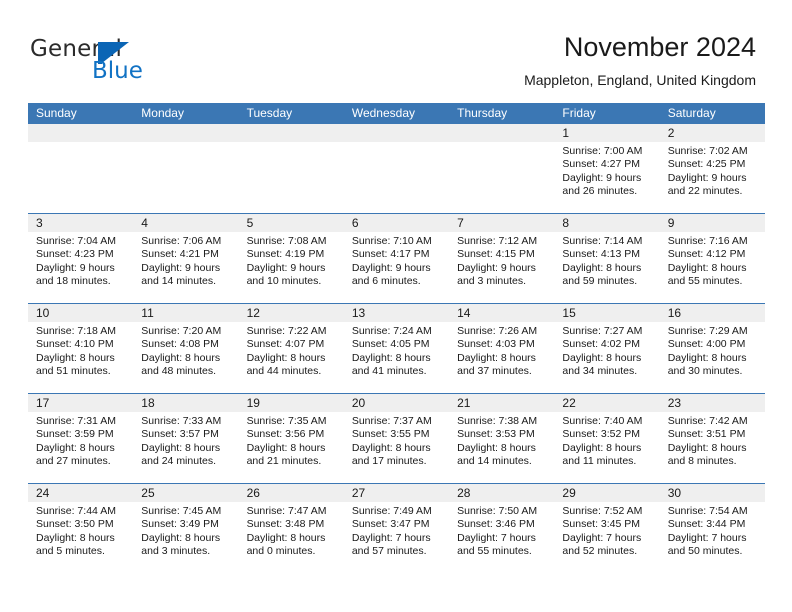 This screenshot has height=612, width=792. Describe the element at coordinates (601, 524) in the screenshot. I see `day-sunset-text: Sunset: 3:45 PM` at that location.